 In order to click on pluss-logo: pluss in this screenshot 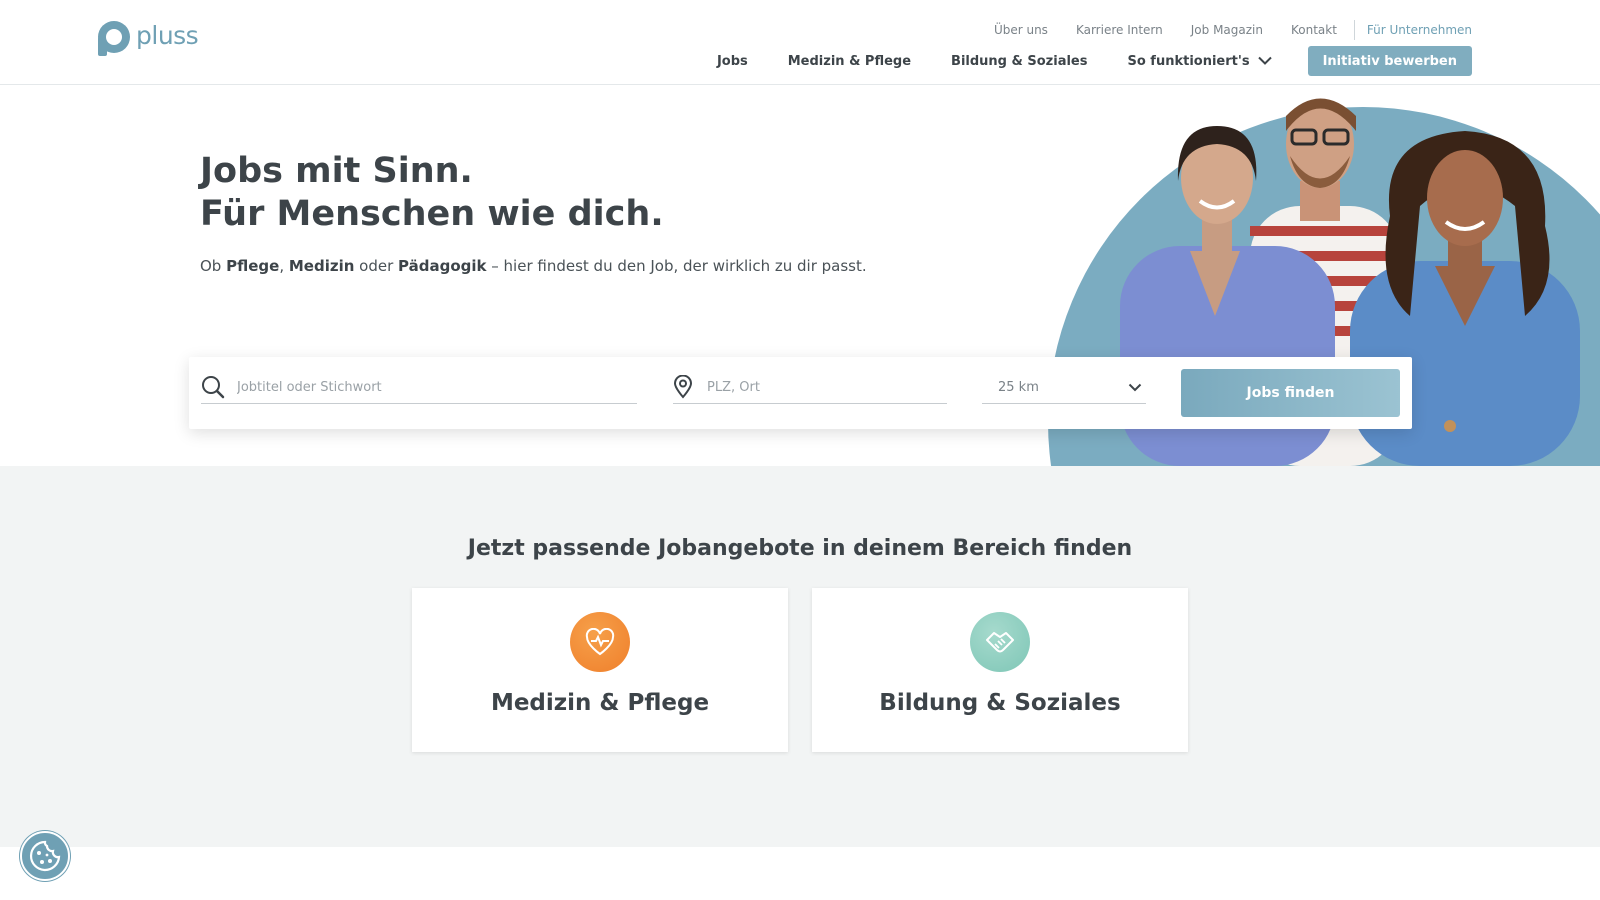, I will do `click(148, 38)`.